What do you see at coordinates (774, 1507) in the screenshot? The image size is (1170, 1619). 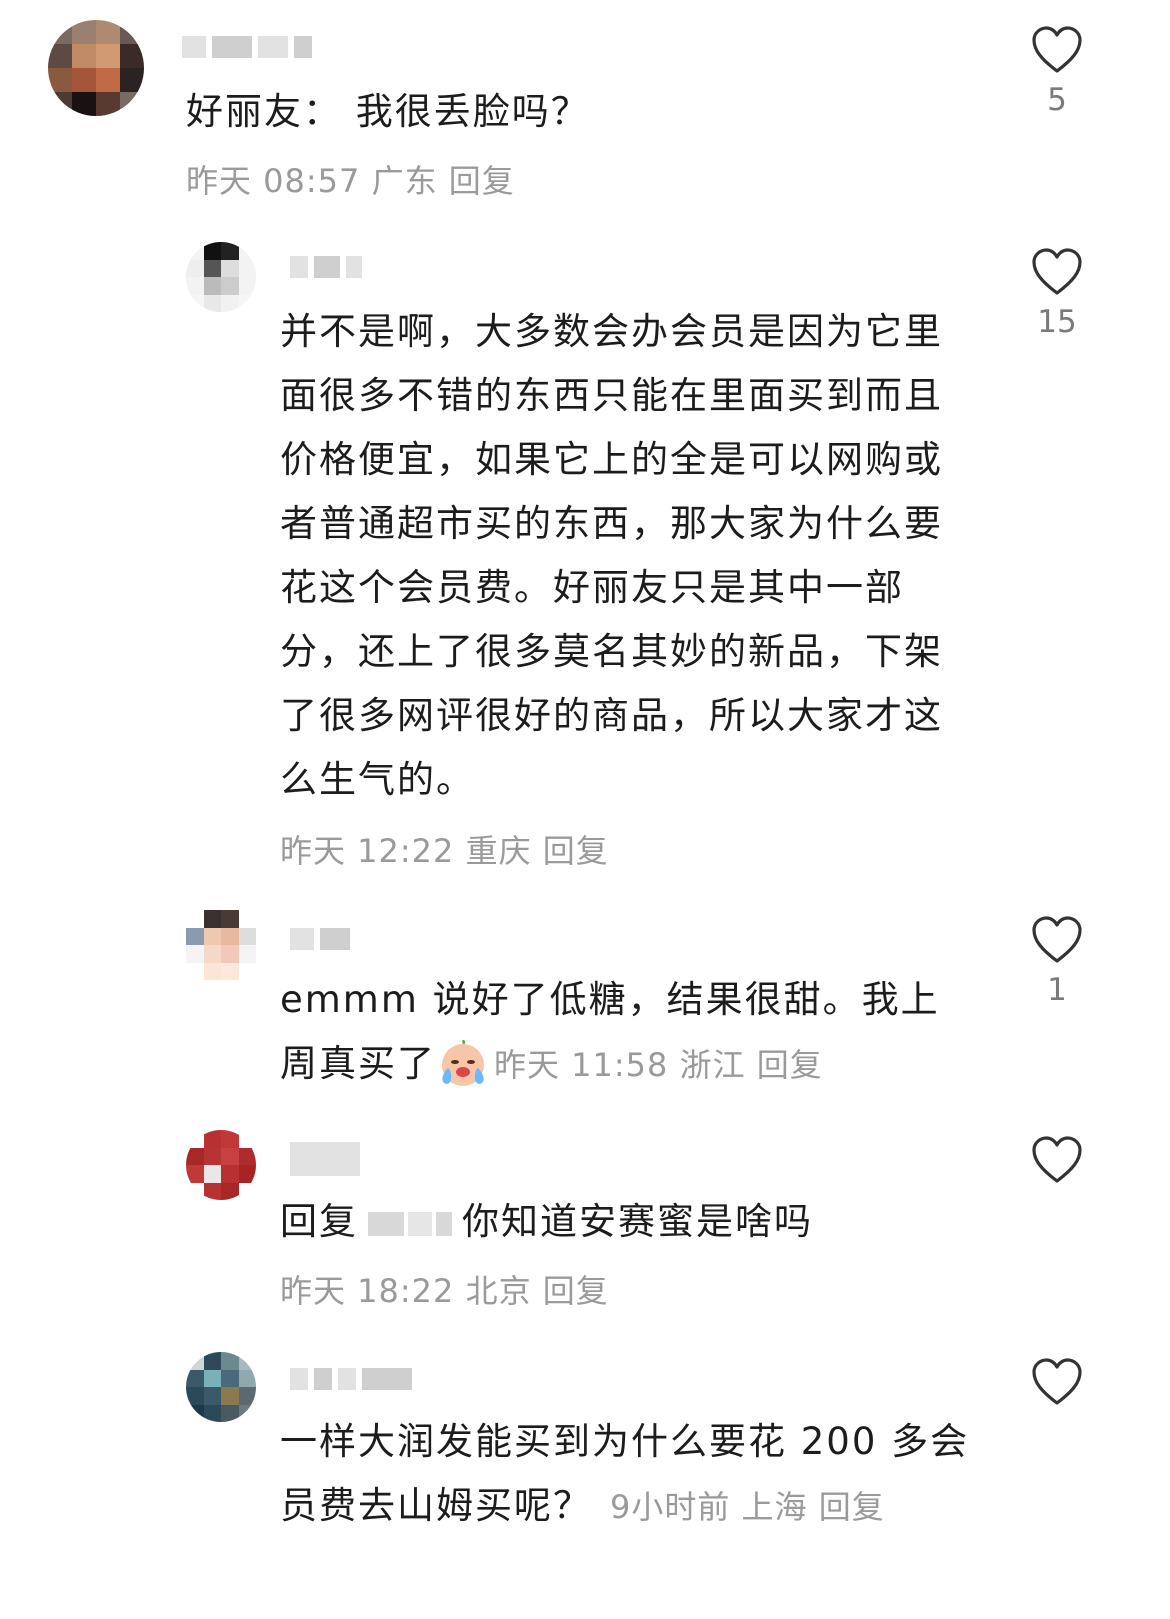 I see `comment-location: 上海` at bounding box center [774, 1507].